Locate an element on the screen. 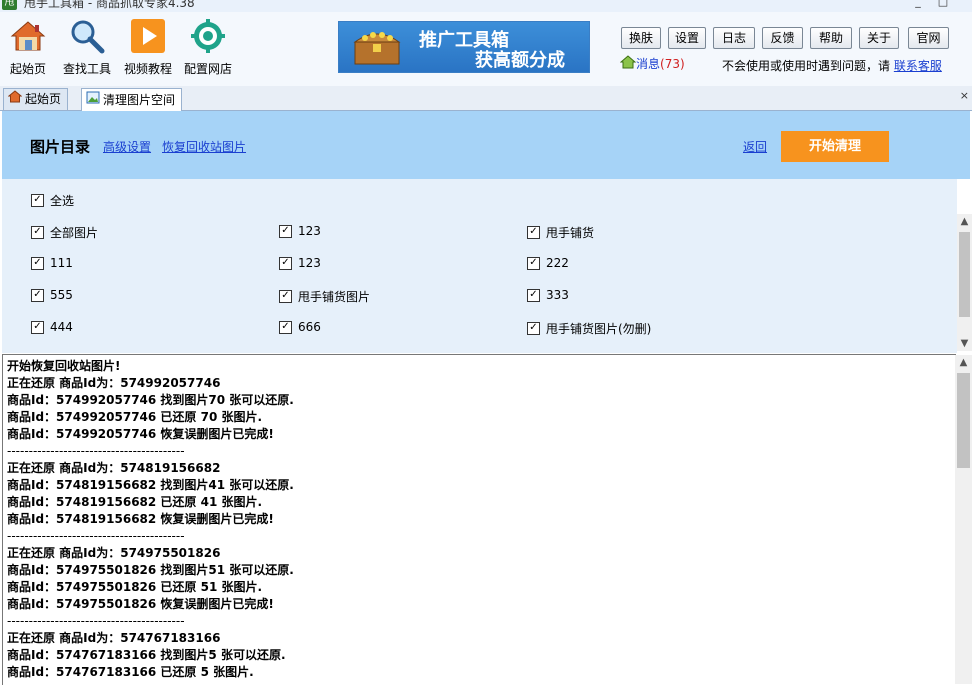 This screenshot has height=685, width=972. toolbar-configure-store-button: 配置网店 is located at coordinates (208, 47).